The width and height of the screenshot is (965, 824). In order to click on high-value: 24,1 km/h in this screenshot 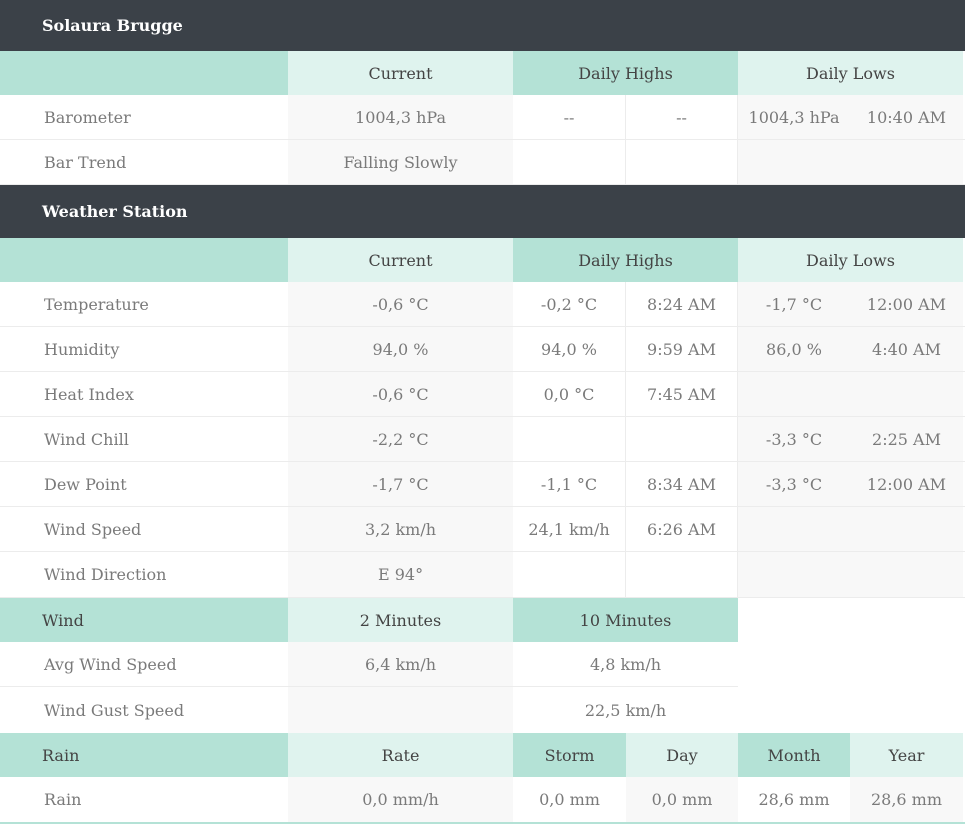, I will do `click(569, 529)`.